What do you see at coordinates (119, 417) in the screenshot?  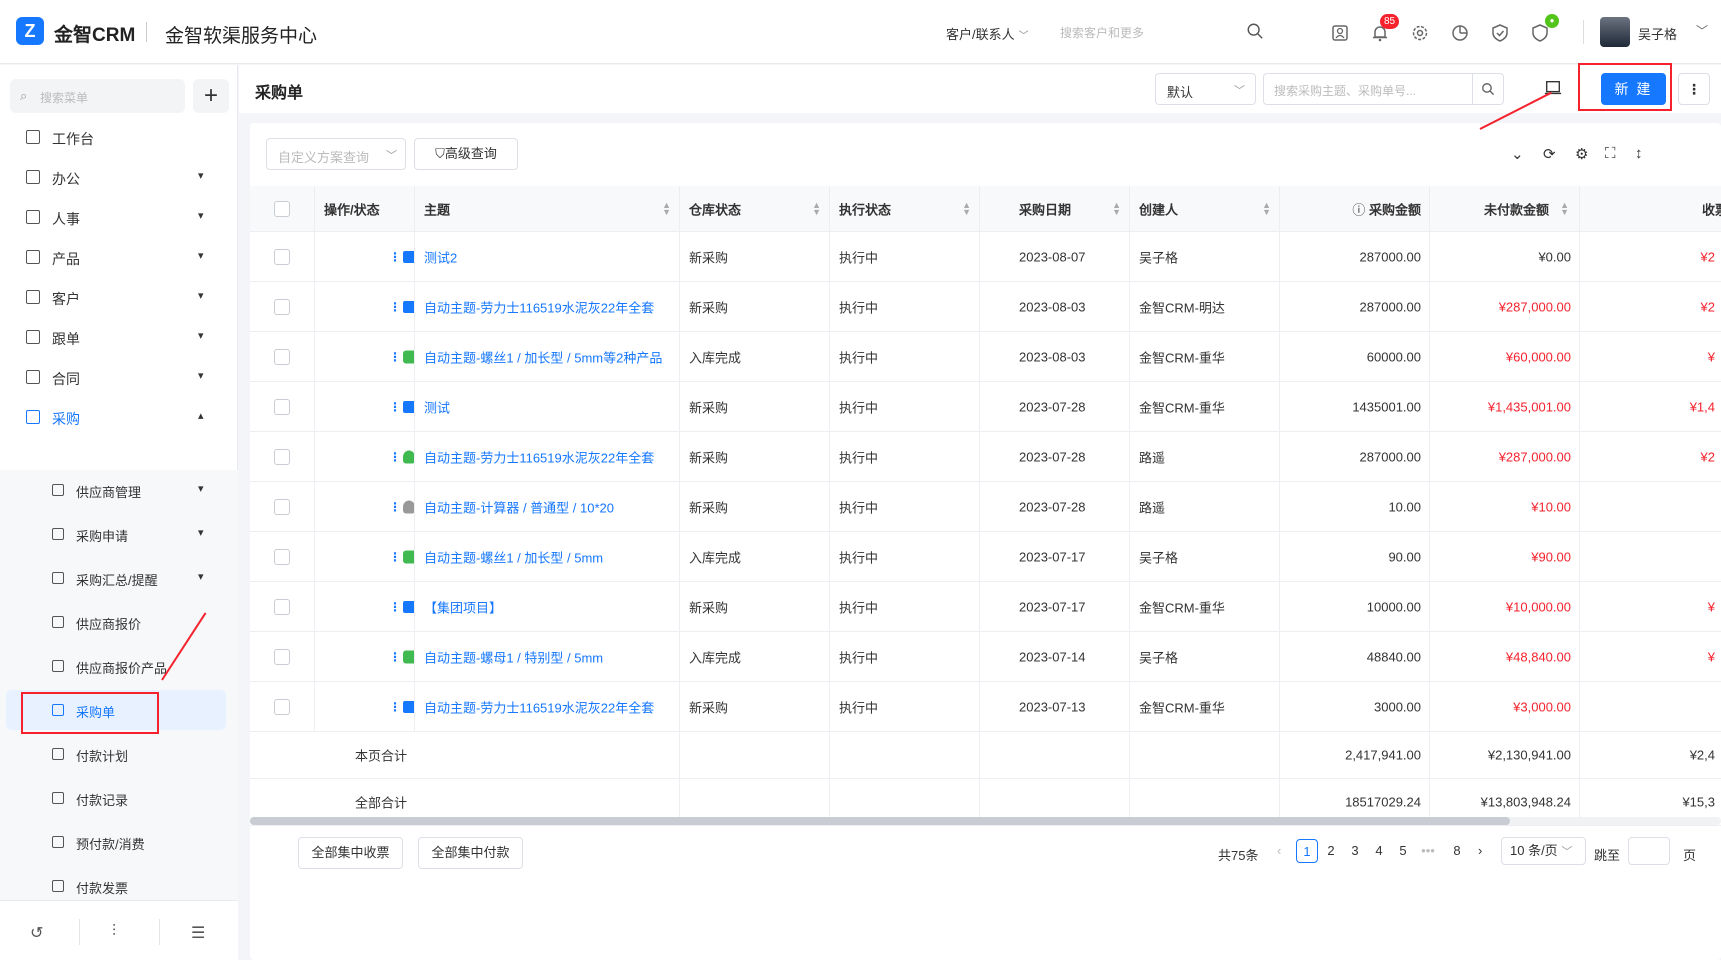 I see `sidebar-item-purchase: 采购 ▴` at bounding box center [119, 417].